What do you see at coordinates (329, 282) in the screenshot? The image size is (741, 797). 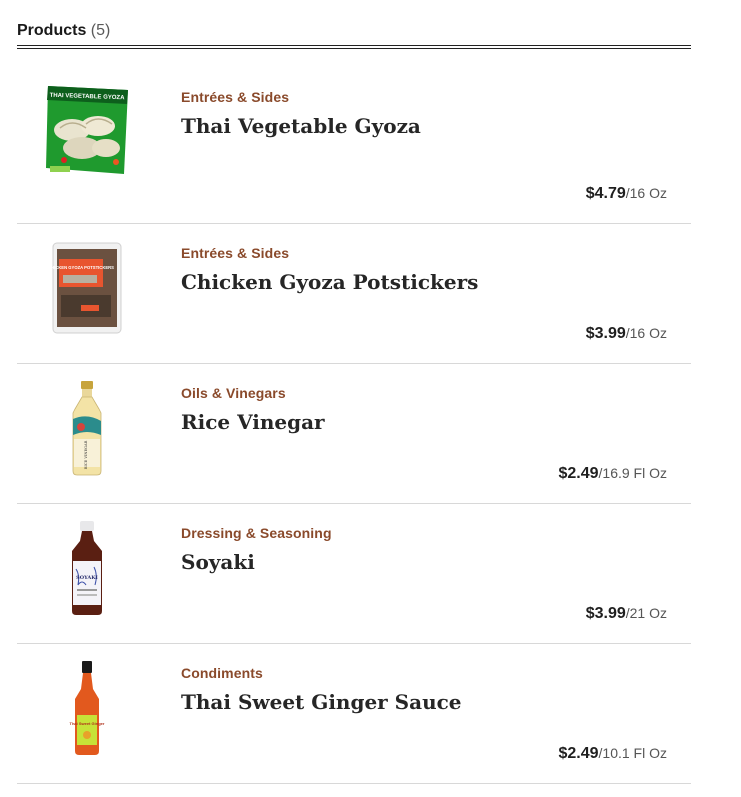 I see `product-name-link: Chicken Gyoza Potstickers` at bounding box center [329, 282].